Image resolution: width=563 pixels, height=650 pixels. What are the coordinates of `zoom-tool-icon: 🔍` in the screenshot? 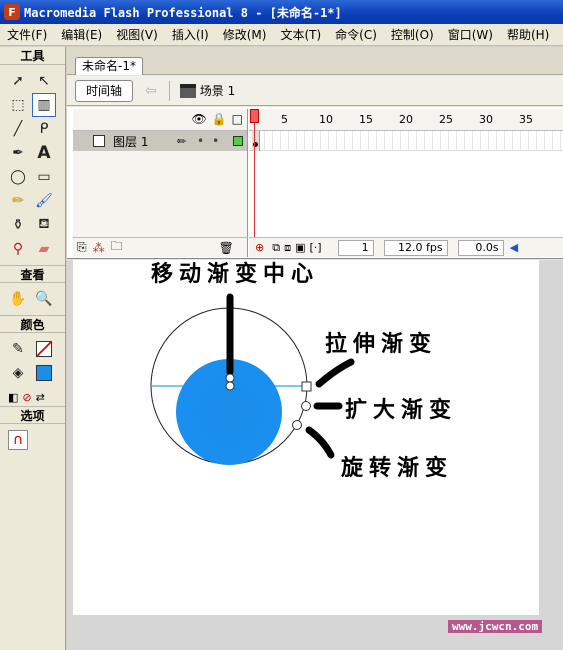 It's located at (44, 299).